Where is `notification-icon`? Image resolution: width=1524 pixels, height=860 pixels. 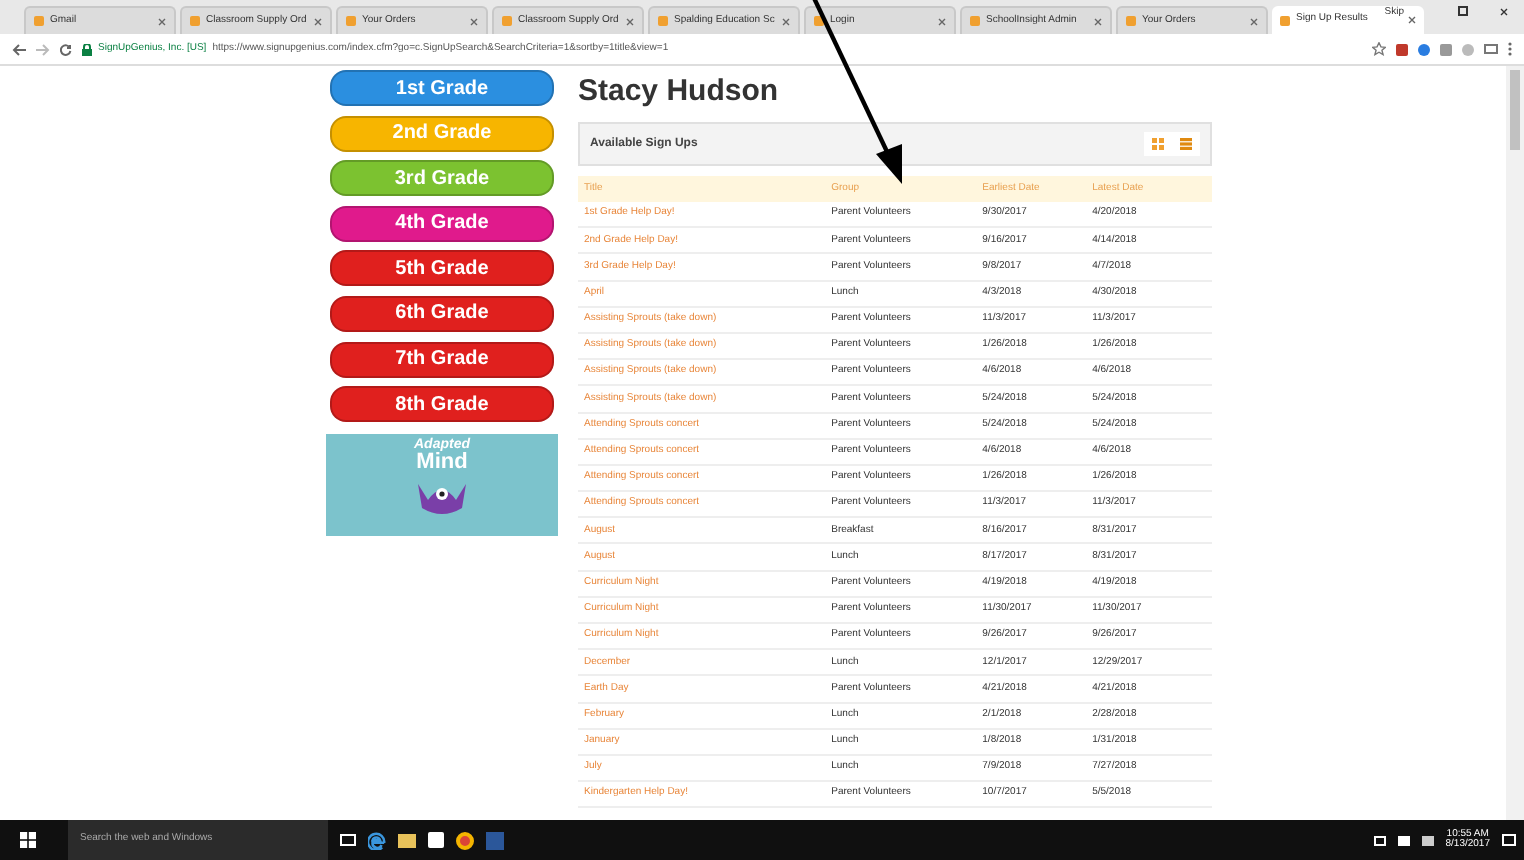 notification-icon is located at coordinates (1509, 840).